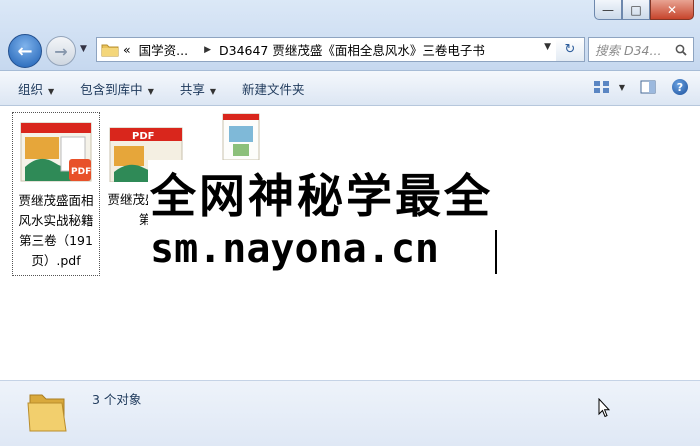 The image size is (700, 446). Describe the element at coordinates (56, 230) in the screenshot. I see `file-name: 贾继茂盛面相风水实战秘籍第三卷（191页）.pdf` at that location.